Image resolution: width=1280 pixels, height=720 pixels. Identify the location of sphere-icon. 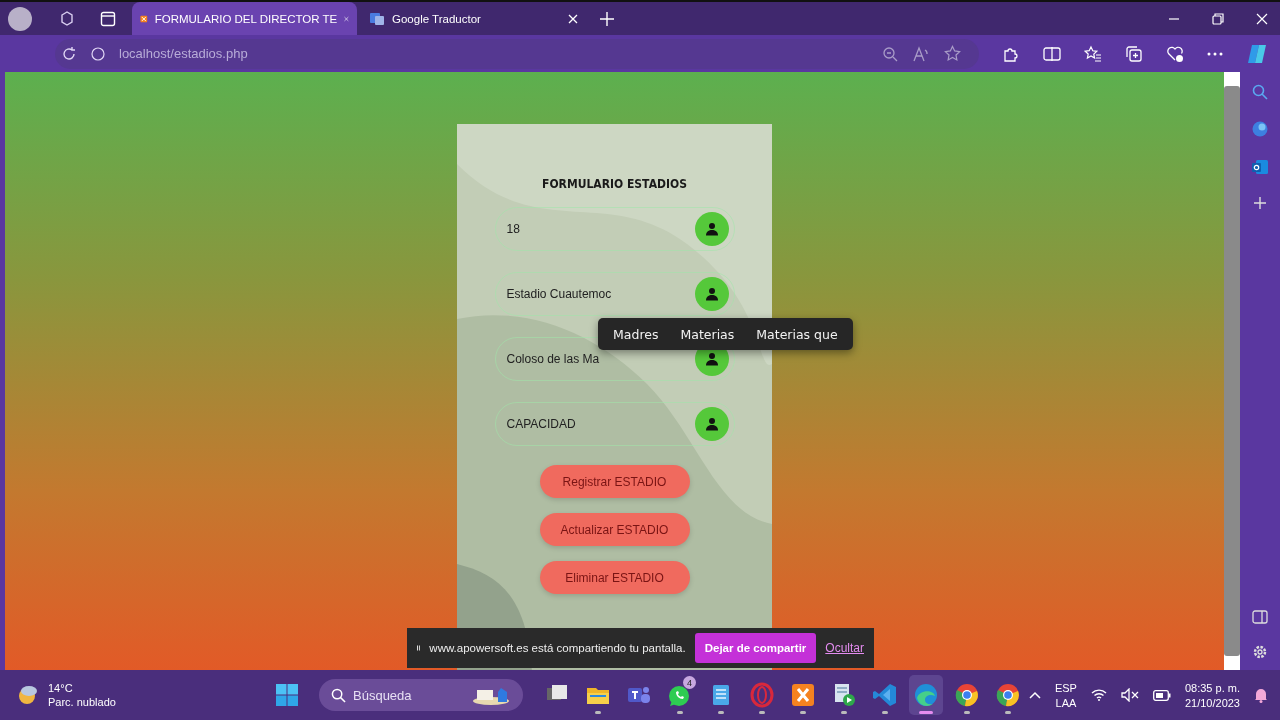
(1260, 129).